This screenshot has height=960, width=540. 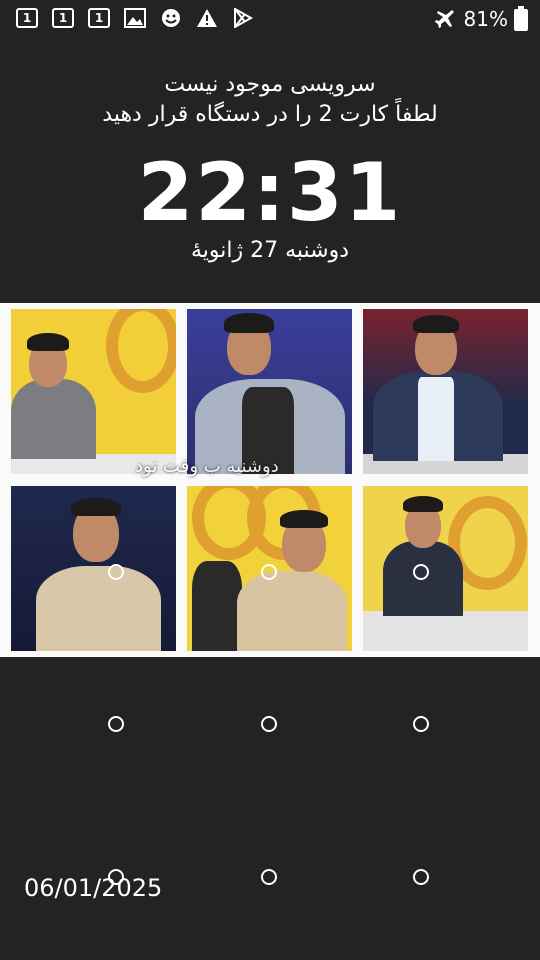 I want to click on image-notification-icon, so click(x=135, y=18).